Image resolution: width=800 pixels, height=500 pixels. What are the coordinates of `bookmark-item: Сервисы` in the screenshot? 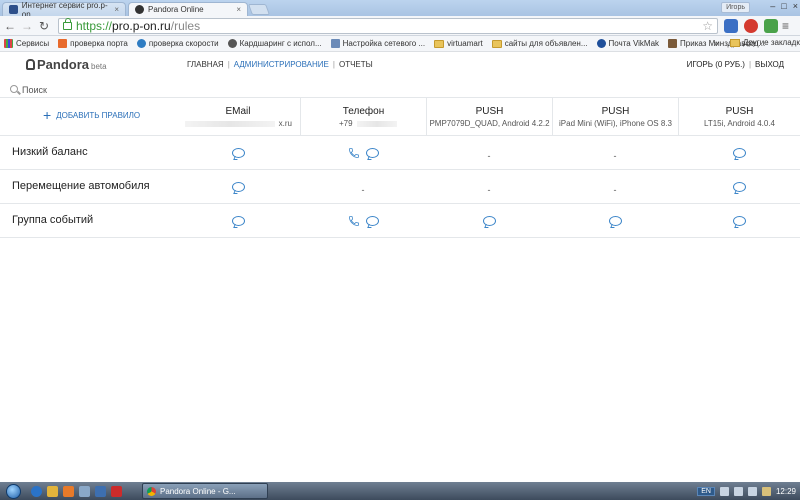 It's located at (26, 43).